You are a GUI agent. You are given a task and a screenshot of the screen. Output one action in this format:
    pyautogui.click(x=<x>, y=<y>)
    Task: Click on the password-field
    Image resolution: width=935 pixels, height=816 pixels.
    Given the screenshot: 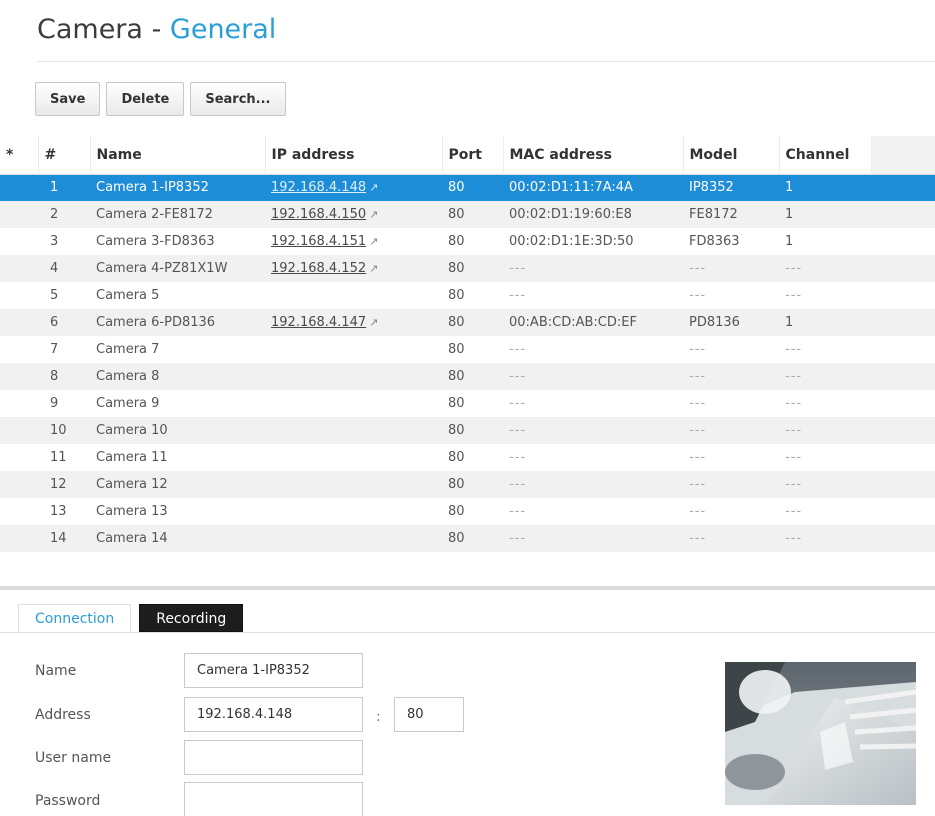 What is the action you would take?
    pyautogui.click(x=273, y=799)
    